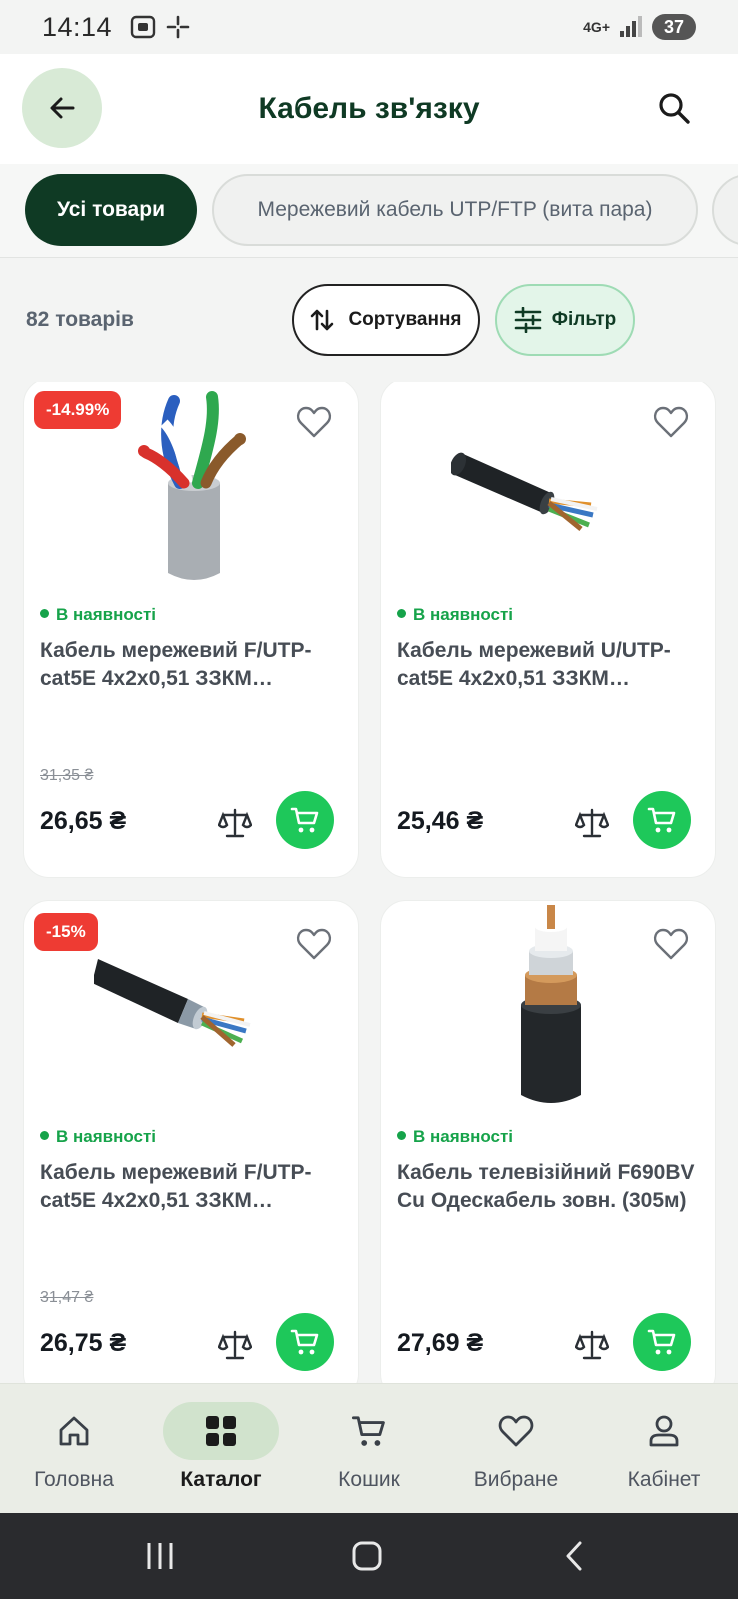 The image size is (738, 1599). I want to click on discount-badge: -14.99%, so click(78, 410).